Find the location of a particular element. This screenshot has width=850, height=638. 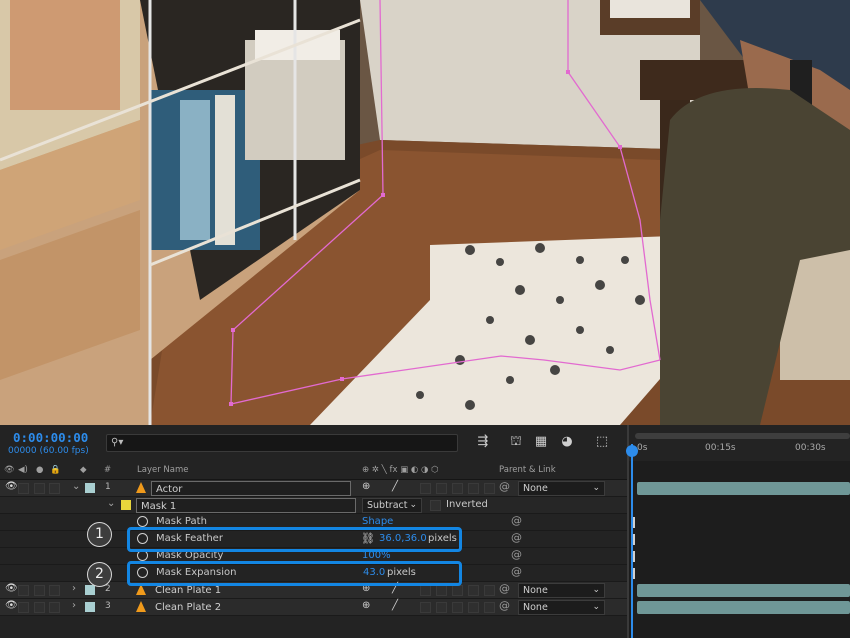

mask-row: ⌄ Mask 1 Subtract ⌄ Inverted is located at coordinates (313, 505).